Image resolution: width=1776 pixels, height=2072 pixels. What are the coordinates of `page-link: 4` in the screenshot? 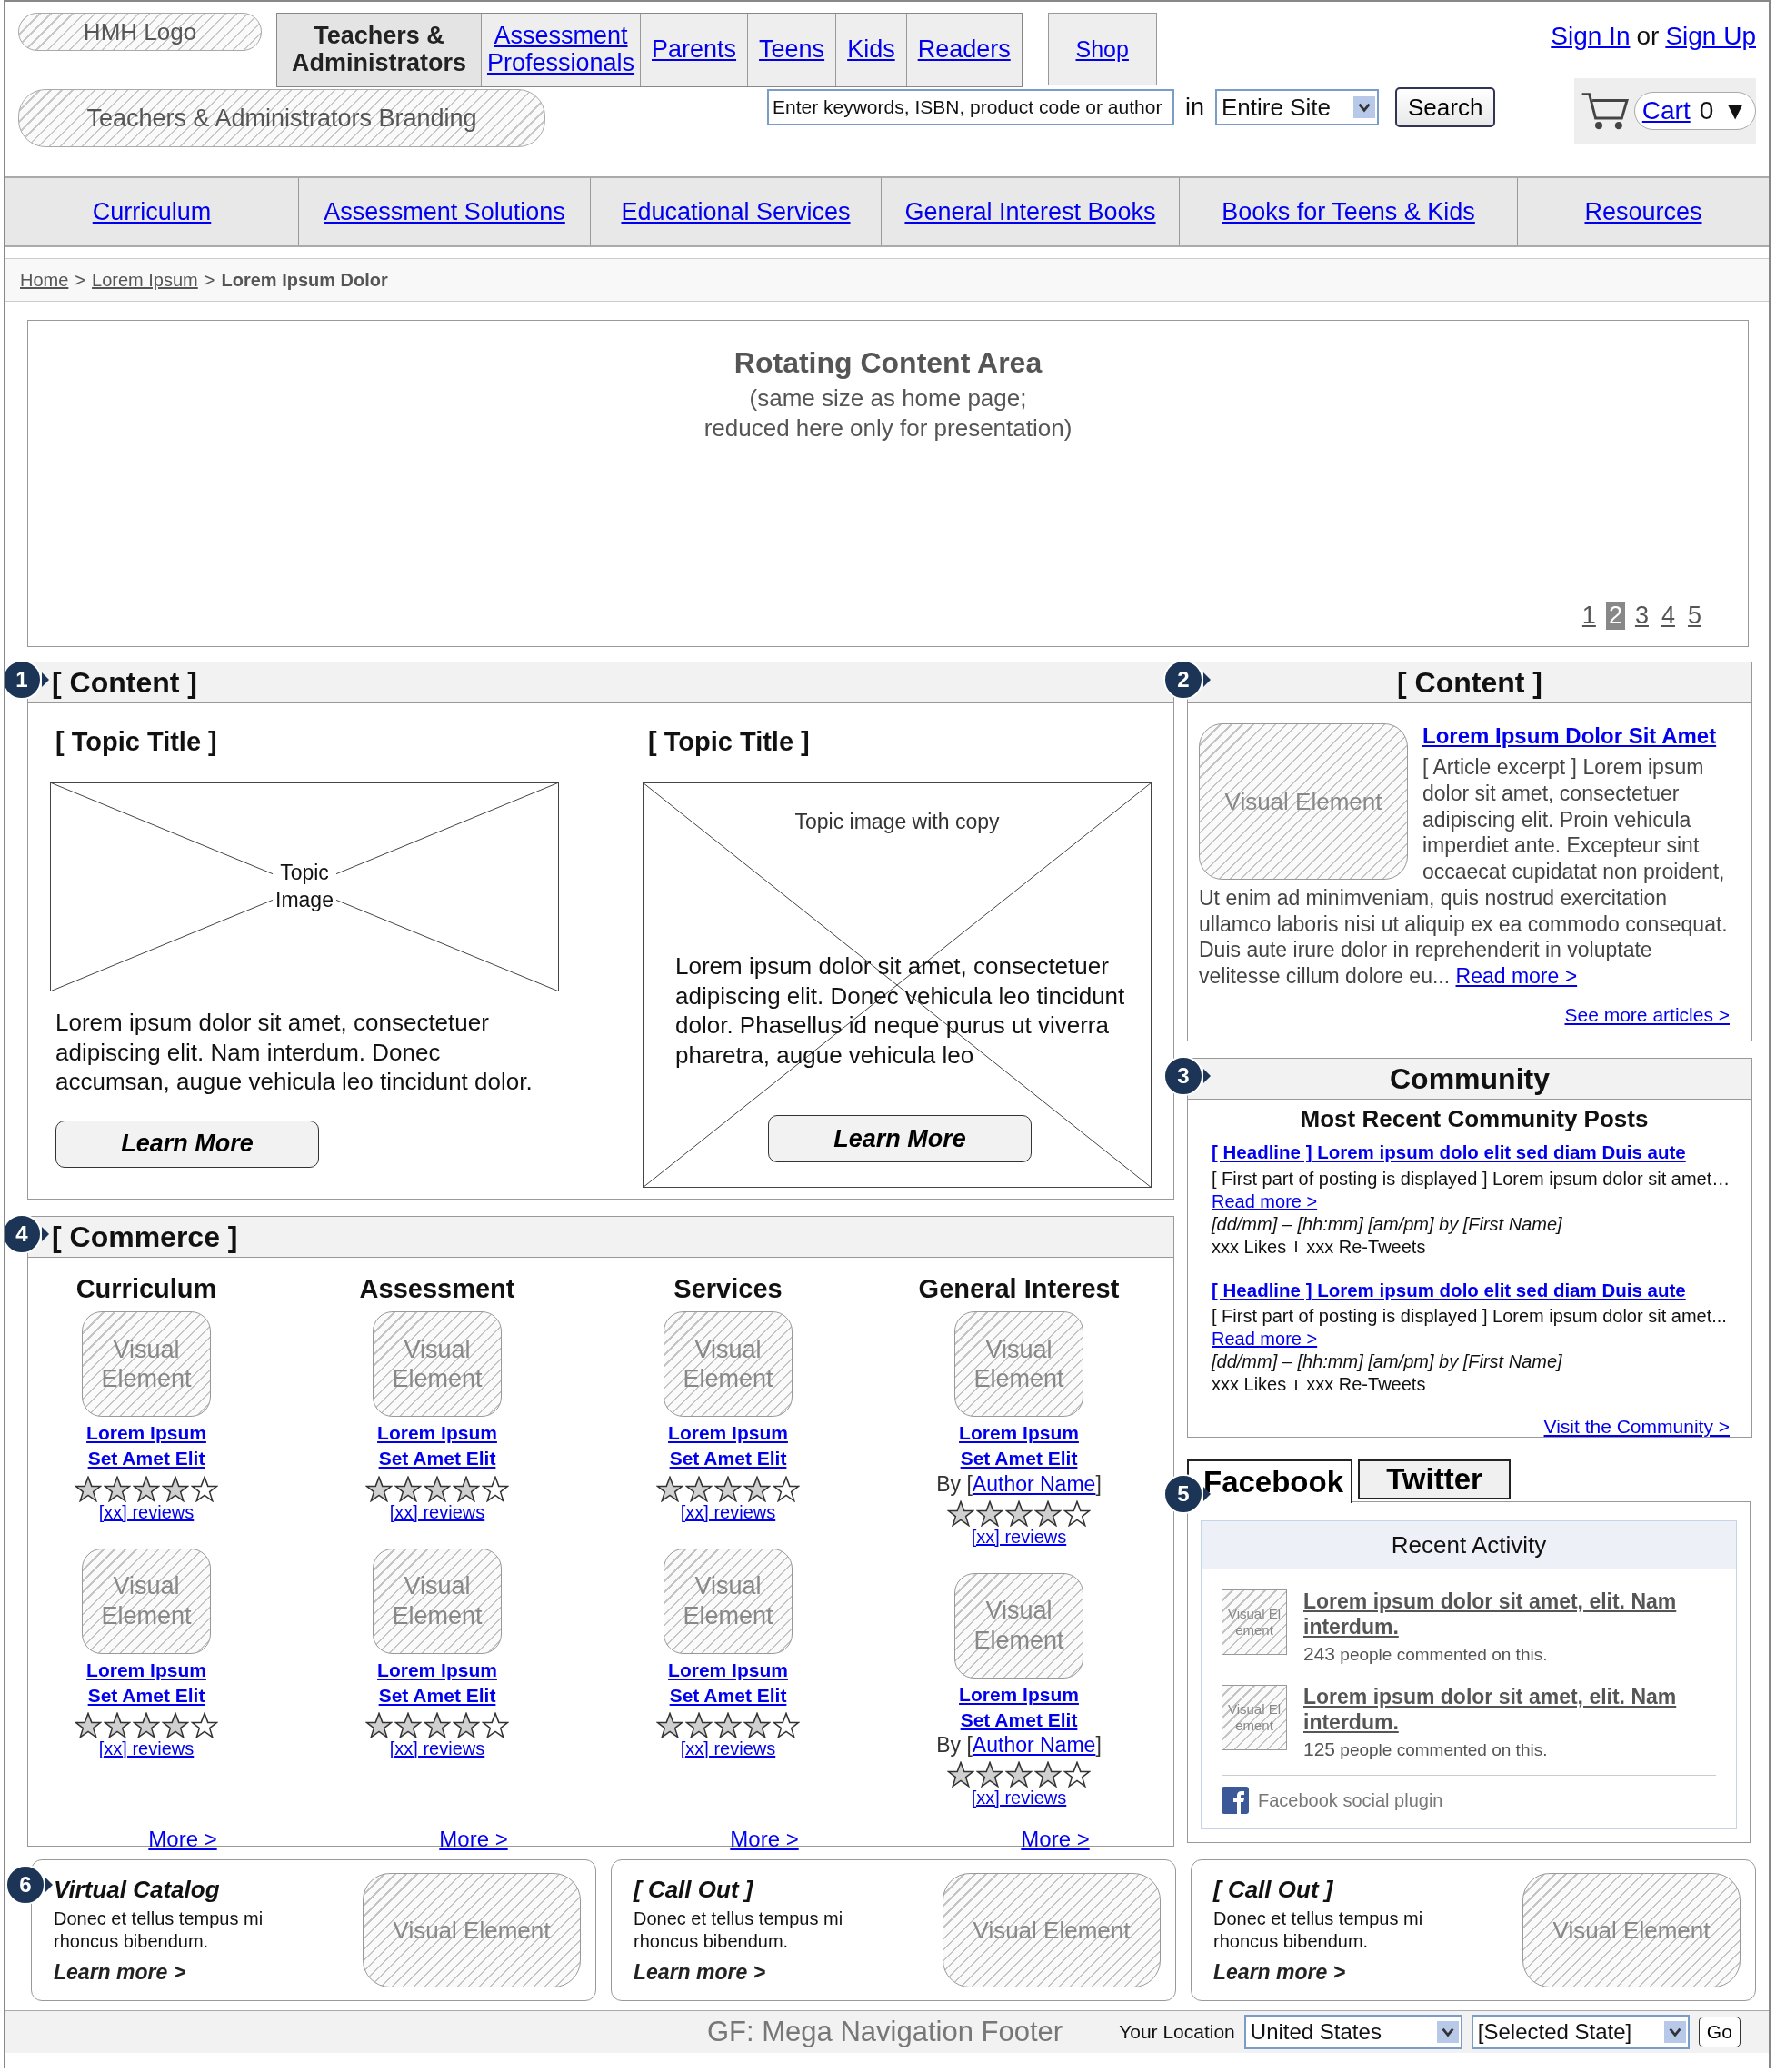 It's located at (1668, 616).